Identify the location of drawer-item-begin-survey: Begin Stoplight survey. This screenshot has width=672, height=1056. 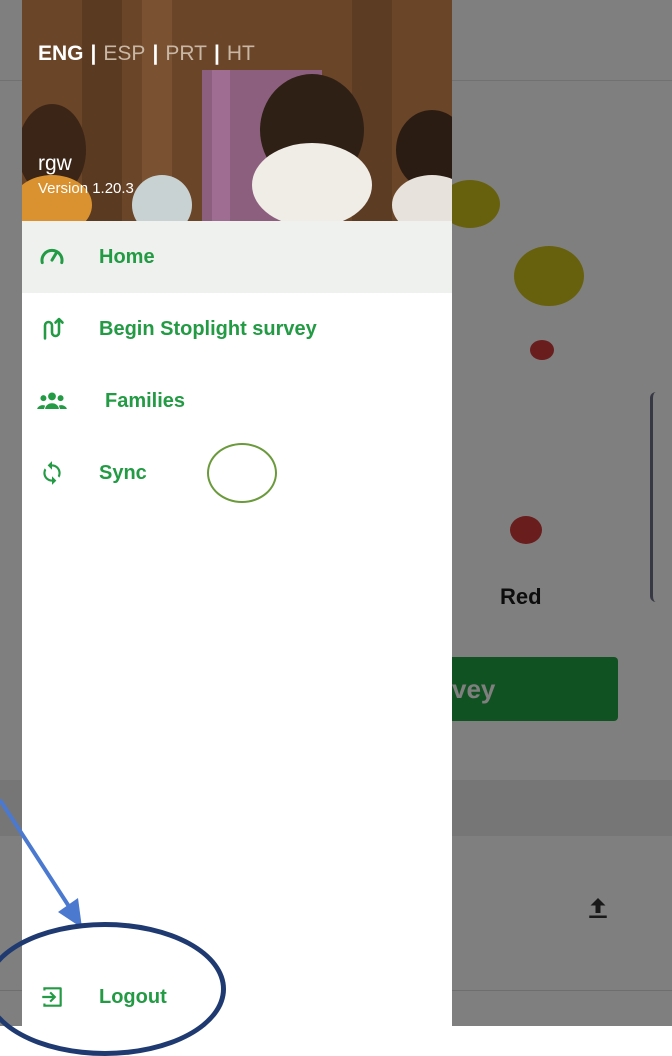
(237, 329).